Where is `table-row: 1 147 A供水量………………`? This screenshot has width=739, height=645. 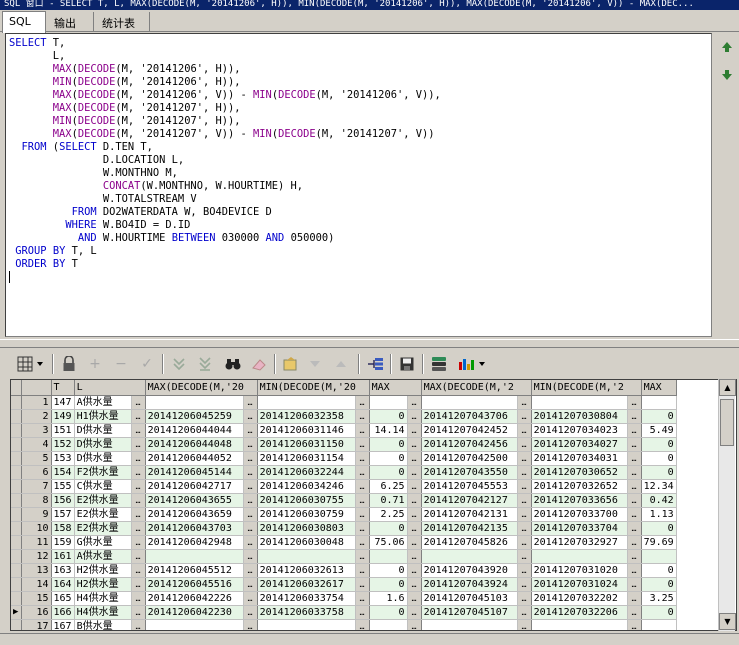 table-row: 1 147 A供水量……………… is located at coordinates (344, 402).